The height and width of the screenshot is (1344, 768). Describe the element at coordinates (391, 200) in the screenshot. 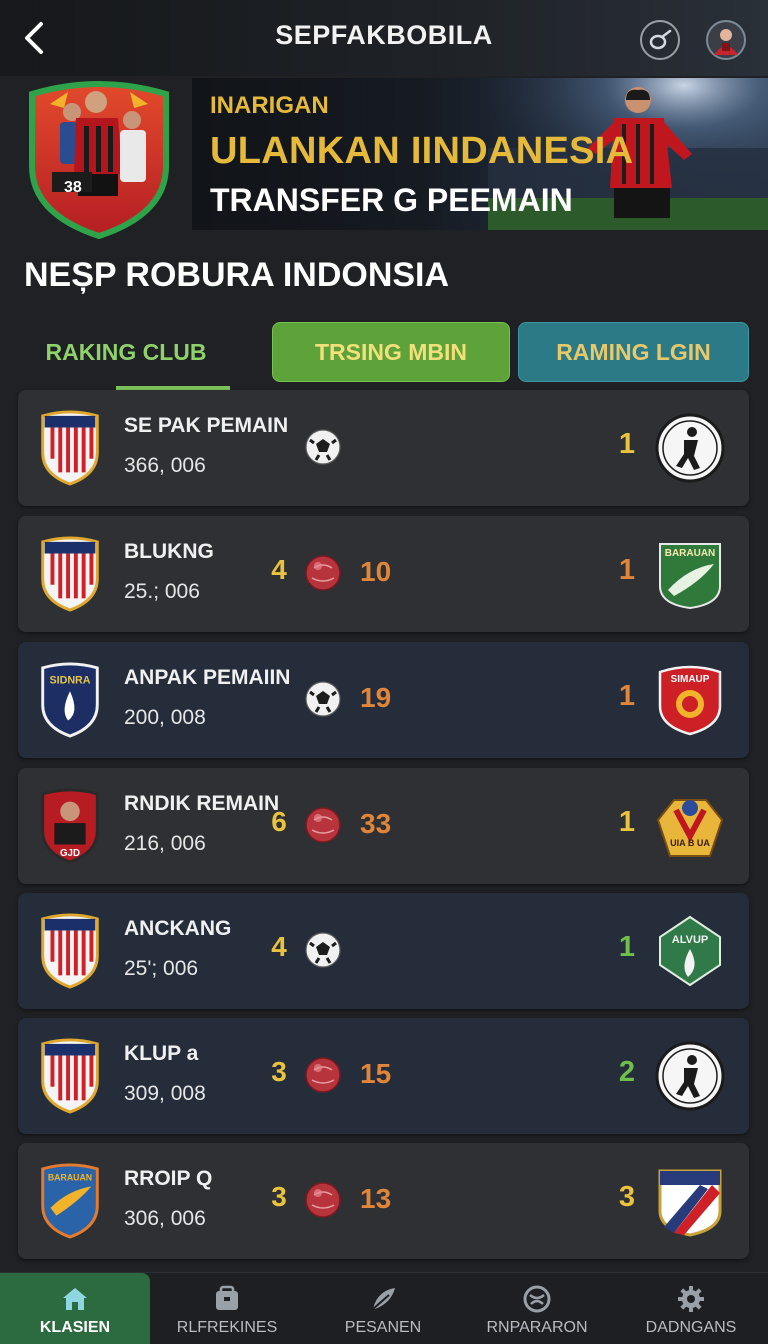

I see `hero-subtitle: TRANSFER G PEEMAIN` at that location.